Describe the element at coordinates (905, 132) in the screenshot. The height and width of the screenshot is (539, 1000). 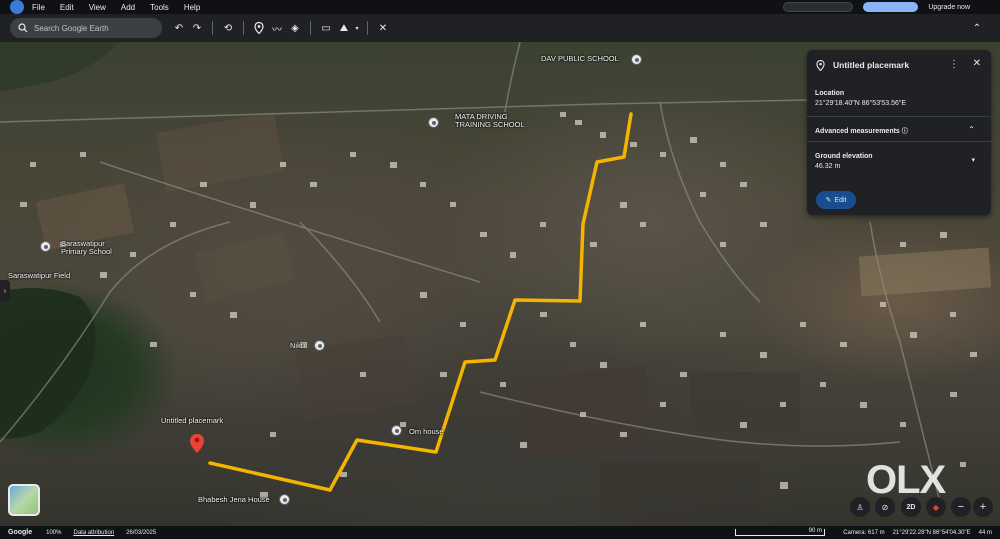
I see `info-icon: ⓘ` at that location.